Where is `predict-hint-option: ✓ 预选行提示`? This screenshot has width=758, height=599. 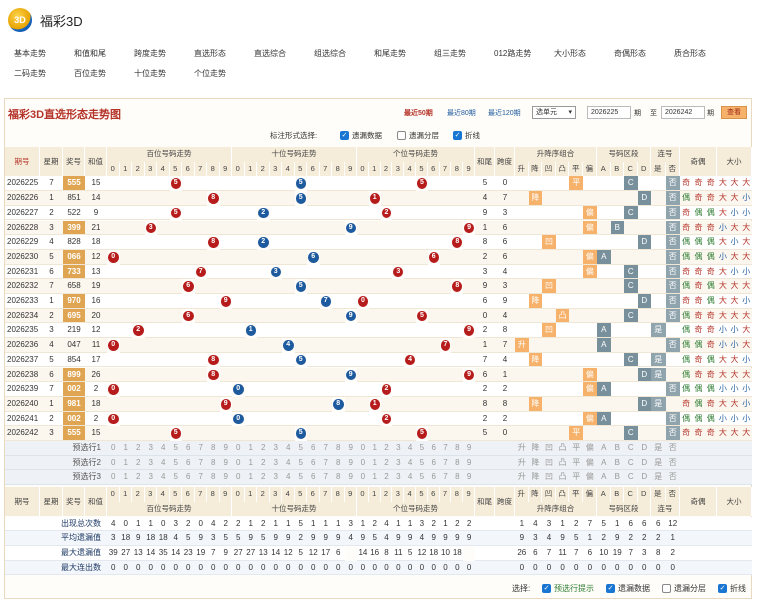
predict-hint-option: ✓ 预选行提示 is located at coordinates (568, 588).